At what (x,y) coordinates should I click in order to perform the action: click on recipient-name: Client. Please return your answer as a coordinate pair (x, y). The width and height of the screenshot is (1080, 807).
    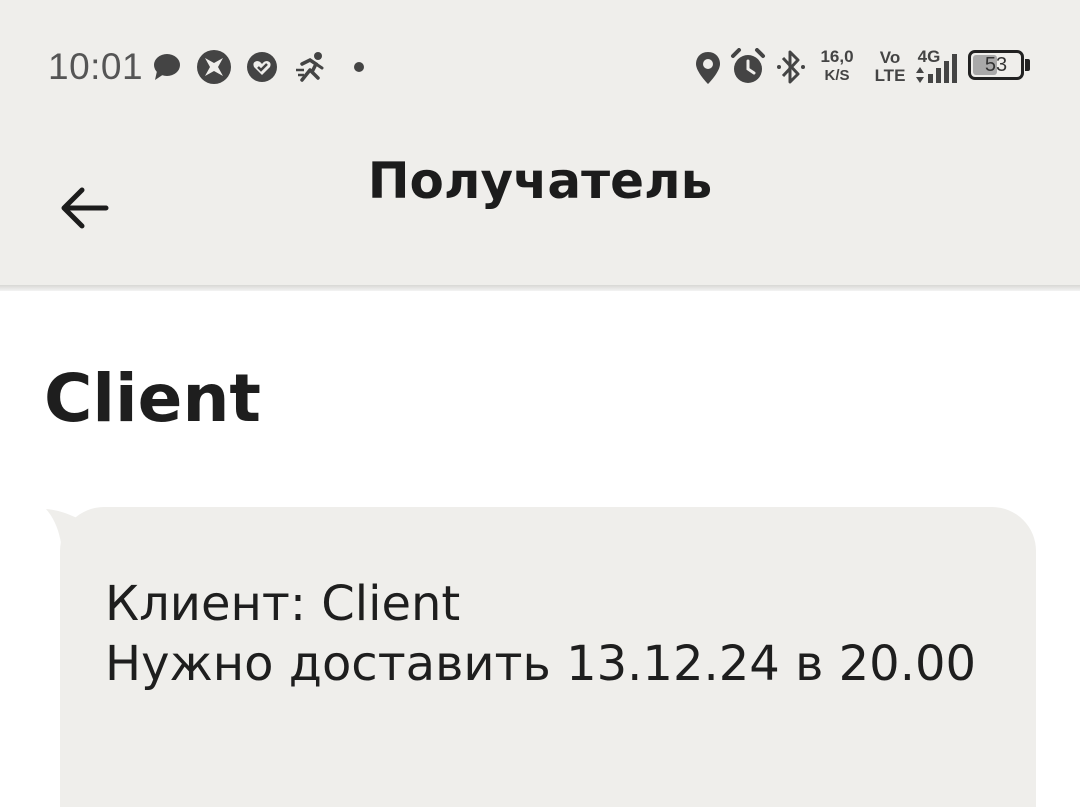
    Looking at the image, I should click on (152, 398).